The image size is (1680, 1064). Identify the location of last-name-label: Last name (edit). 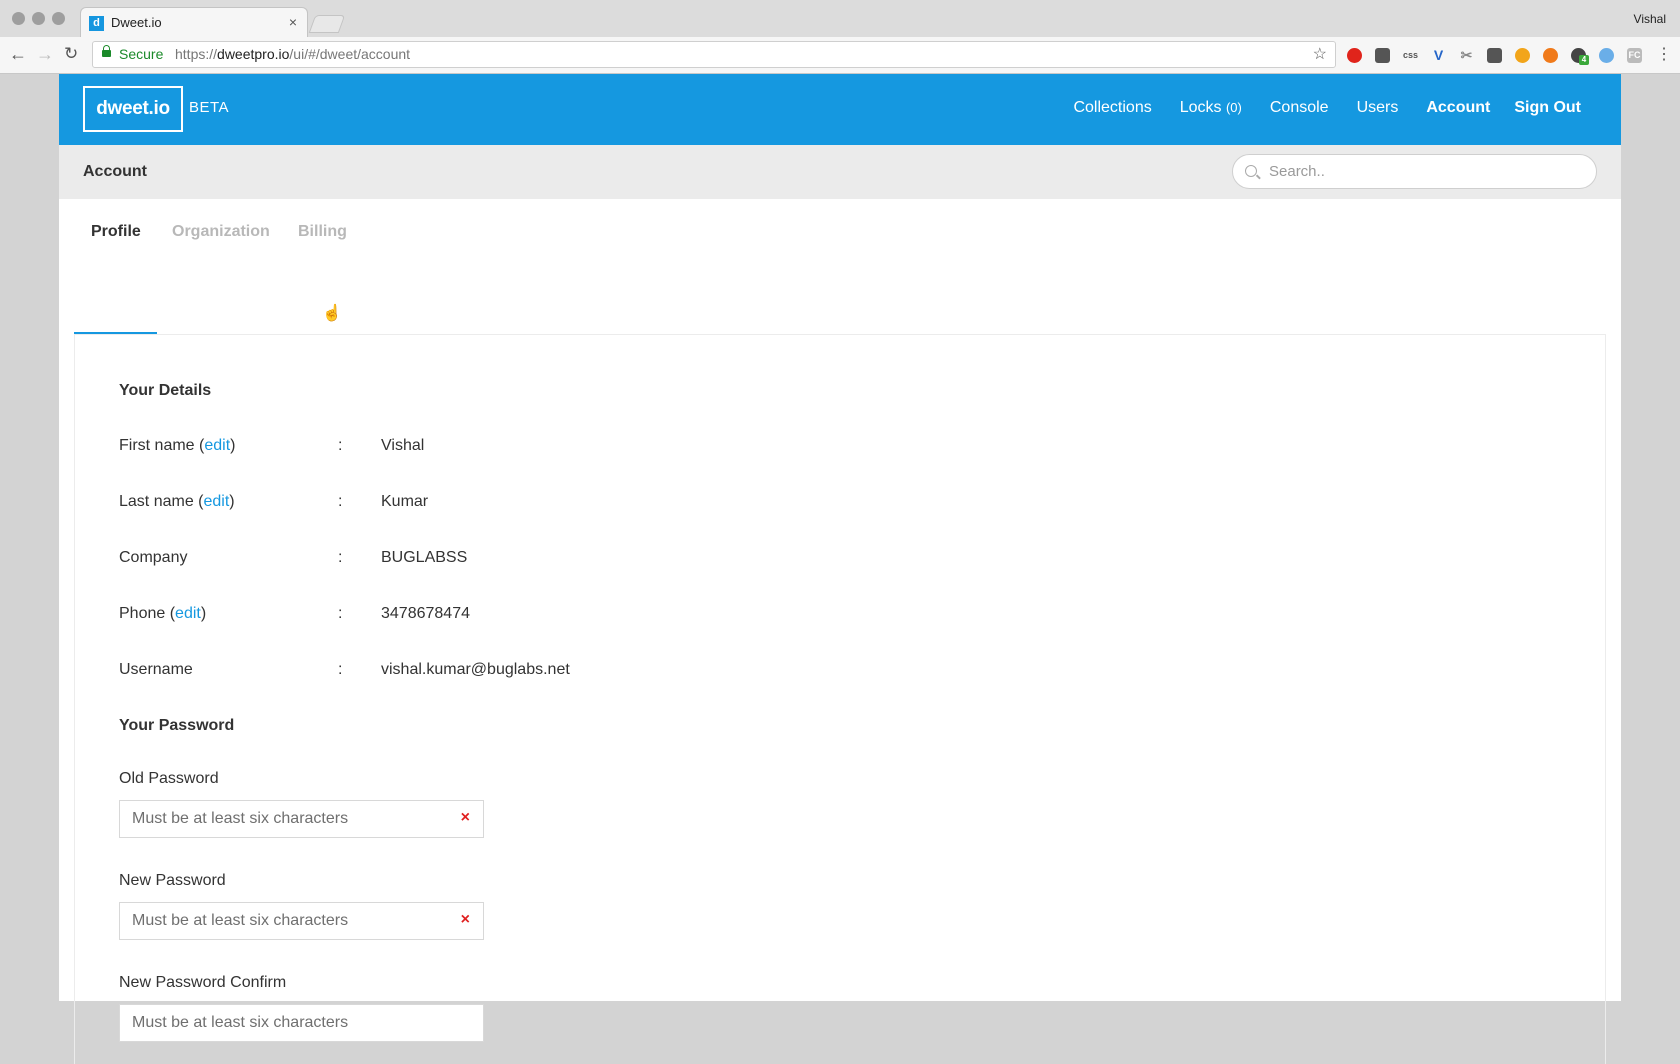
(177, 501).